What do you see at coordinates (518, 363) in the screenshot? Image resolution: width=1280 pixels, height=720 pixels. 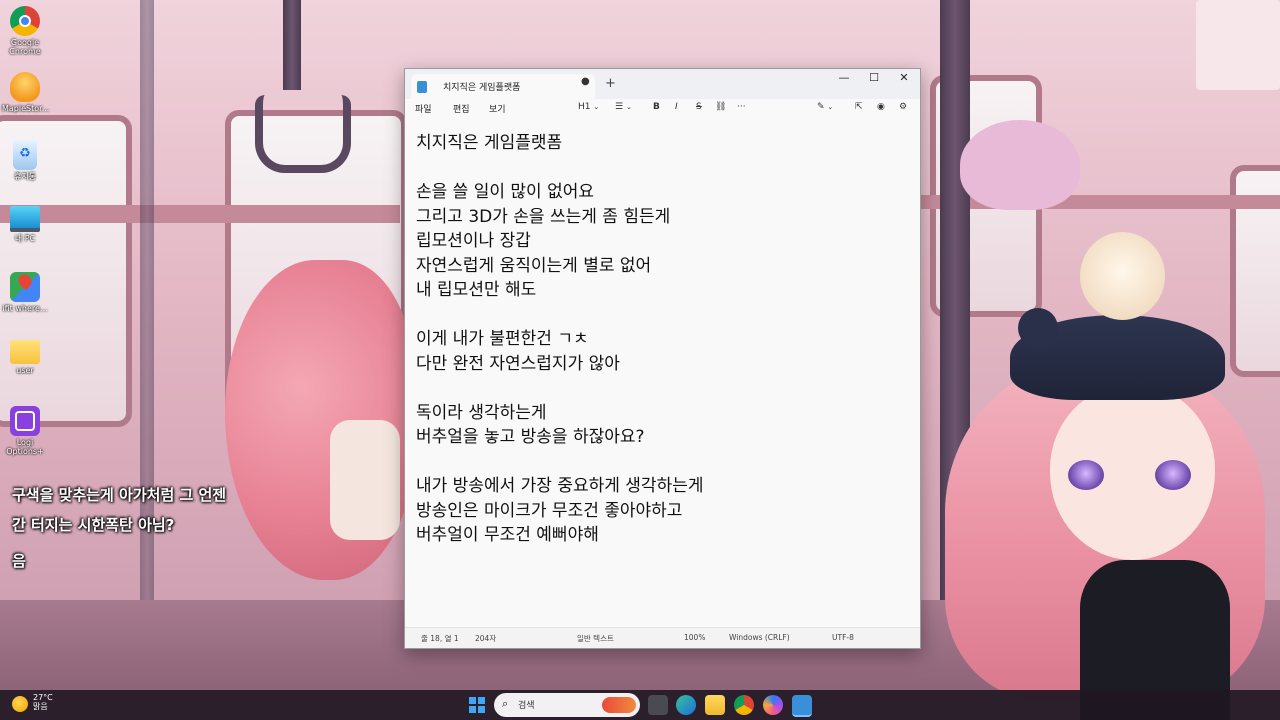 I see `text-line: 다만 완전 자연스럽지가 않아` at bounding box center [518, 363].